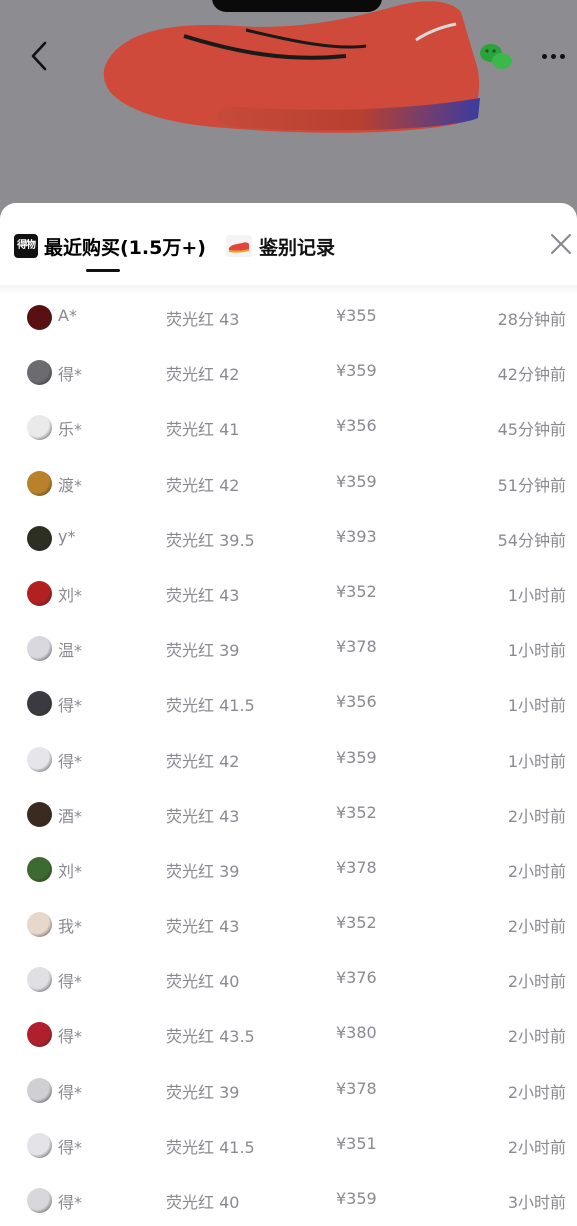 The height and width of the screenshot is (1226, 577). I want to click on purchase-row: 刘* 荧光红 39 ¥378 2小时前, so click(288, 868).